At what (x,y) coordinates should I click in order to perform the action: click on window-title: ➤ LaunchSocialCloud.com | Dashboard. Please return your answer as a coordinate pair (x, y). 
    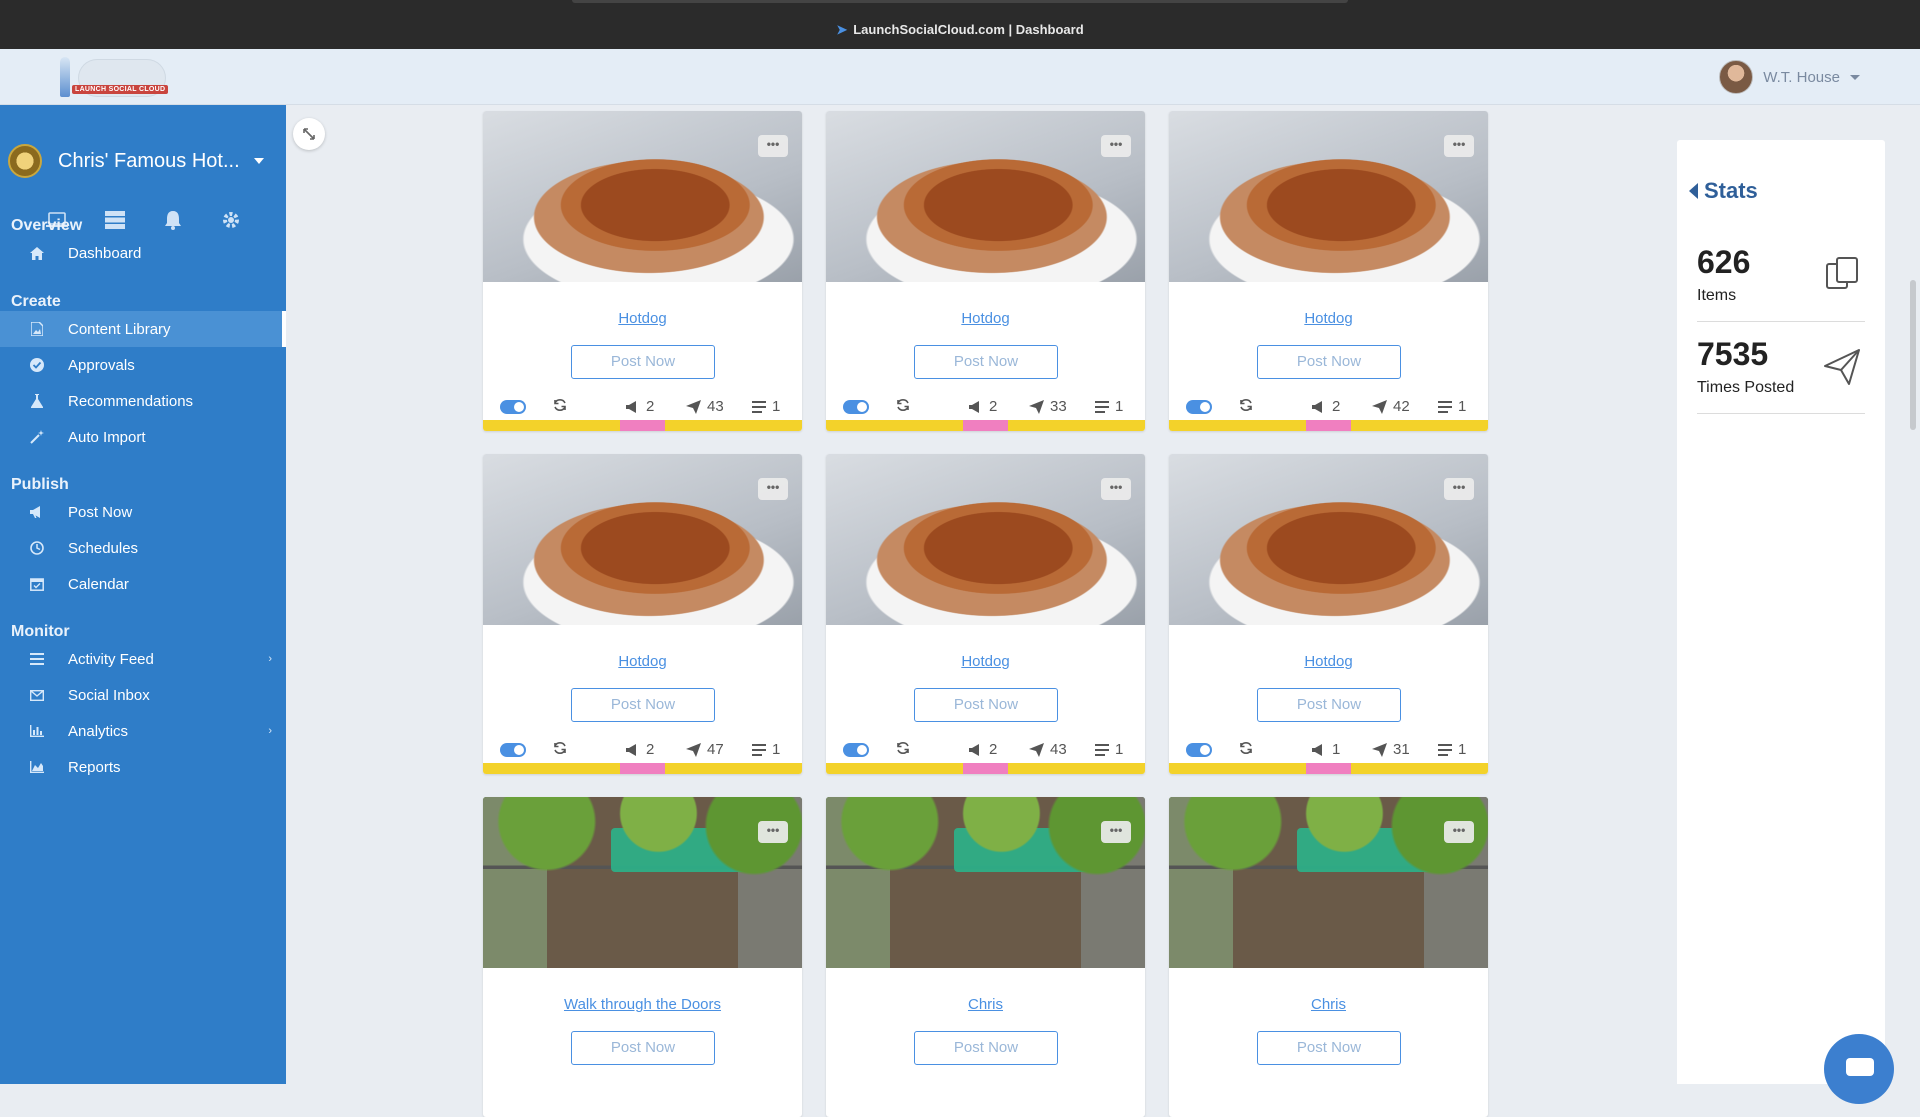
    Looking at the image, I should click on (960, 30).